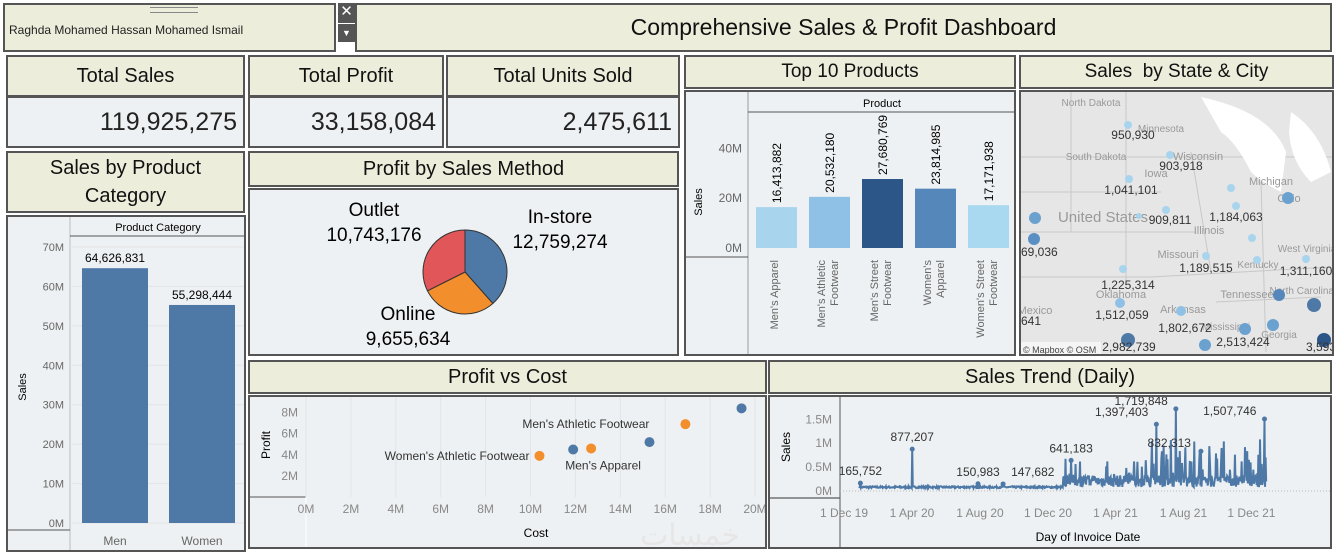 The width and height of the screenshot is (1334, 558). Describe the element at coordinates (1096, 157) in the screenshot. I see `place-label: South Dakota` at that location.